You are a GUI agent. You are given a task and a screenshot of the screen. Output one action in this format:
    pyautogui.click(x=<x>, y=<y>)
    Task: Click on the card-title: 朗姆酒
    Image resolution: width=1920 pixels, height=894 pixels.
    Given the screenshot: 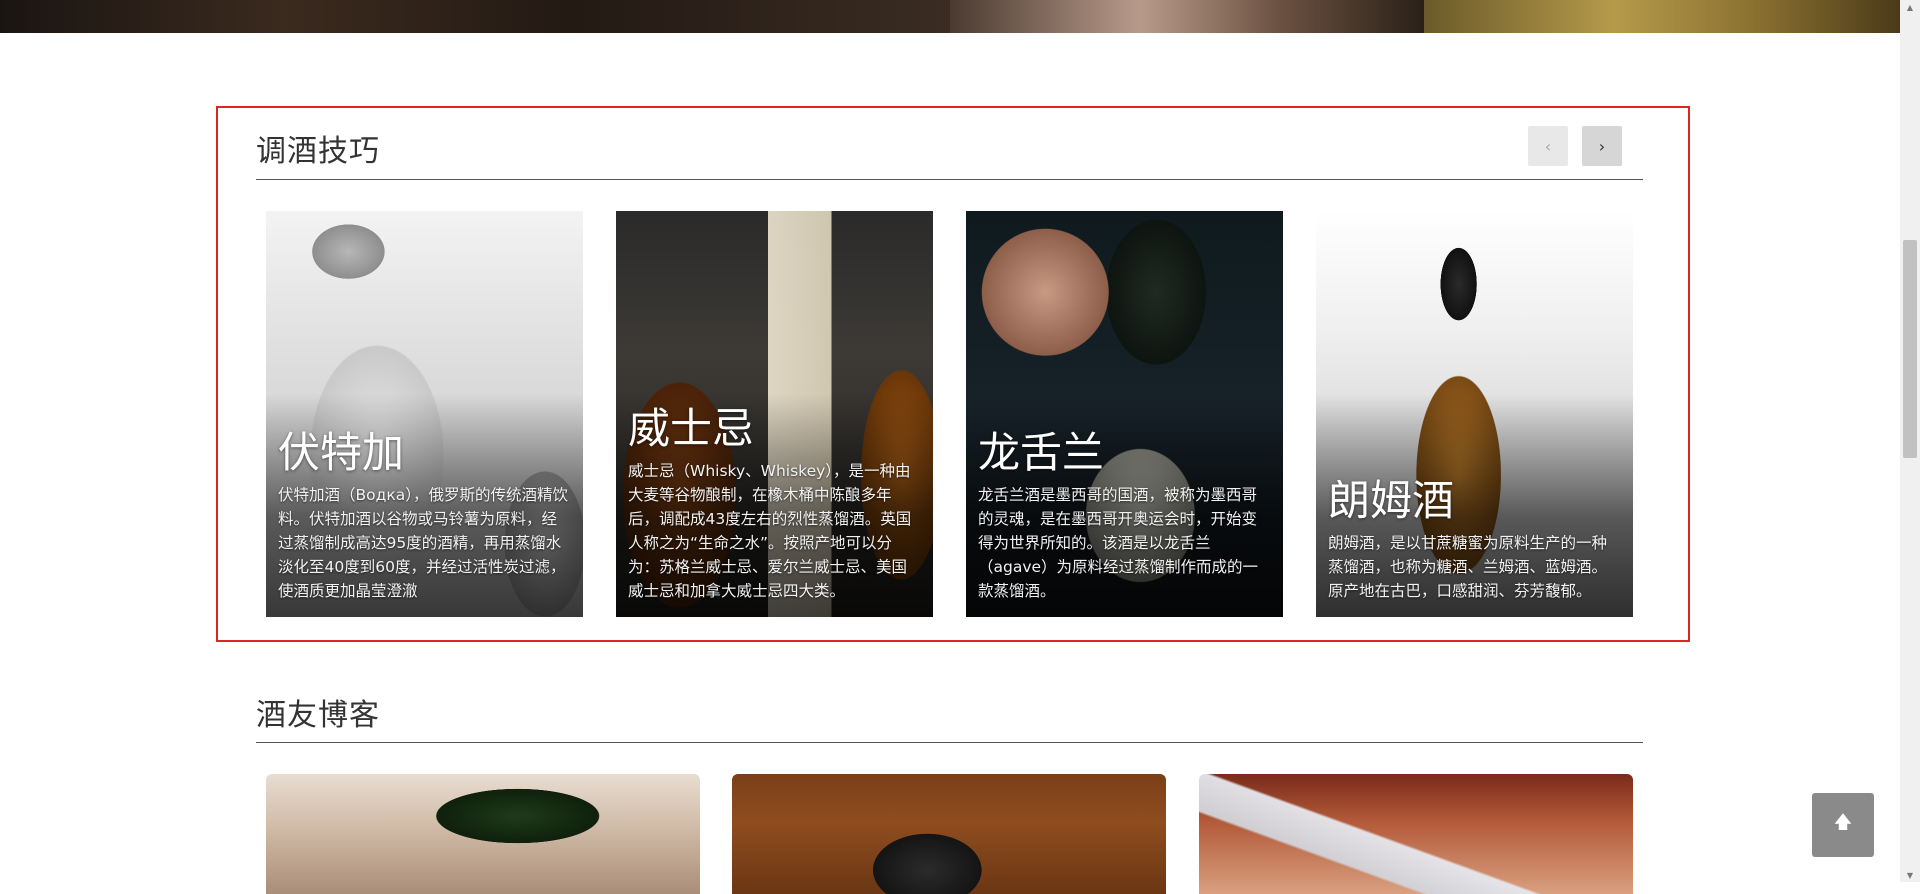 What is the action you would take?
    pyautogui.click(x=1391, y=500)
    